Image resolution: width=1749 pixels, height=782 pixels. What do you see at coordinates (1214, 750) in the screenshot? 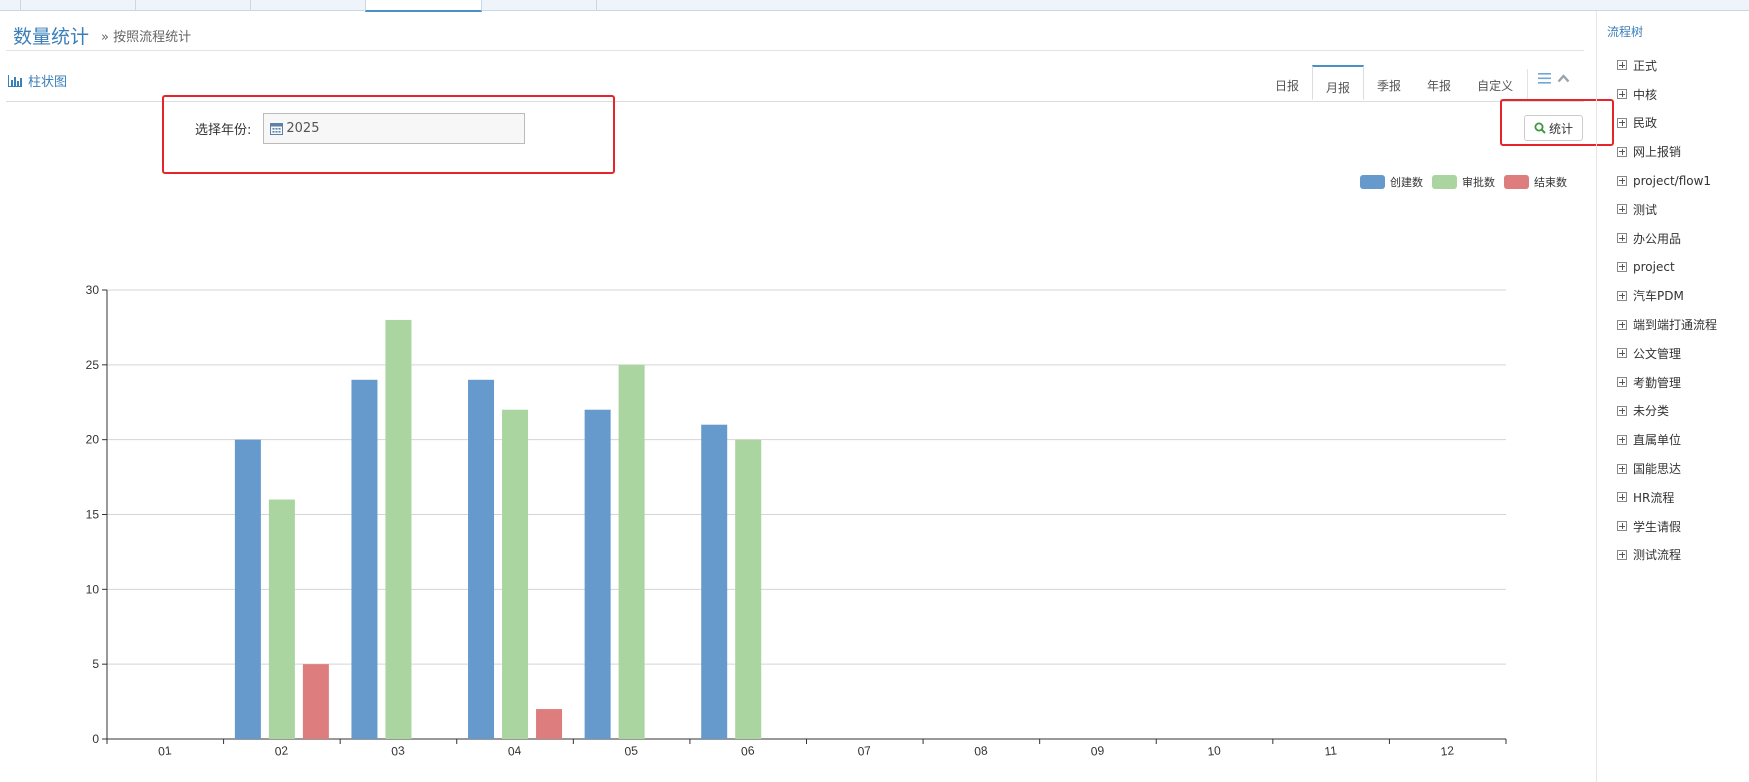
I see `x-tick-label: 10` at bounding box center [1214, 750].